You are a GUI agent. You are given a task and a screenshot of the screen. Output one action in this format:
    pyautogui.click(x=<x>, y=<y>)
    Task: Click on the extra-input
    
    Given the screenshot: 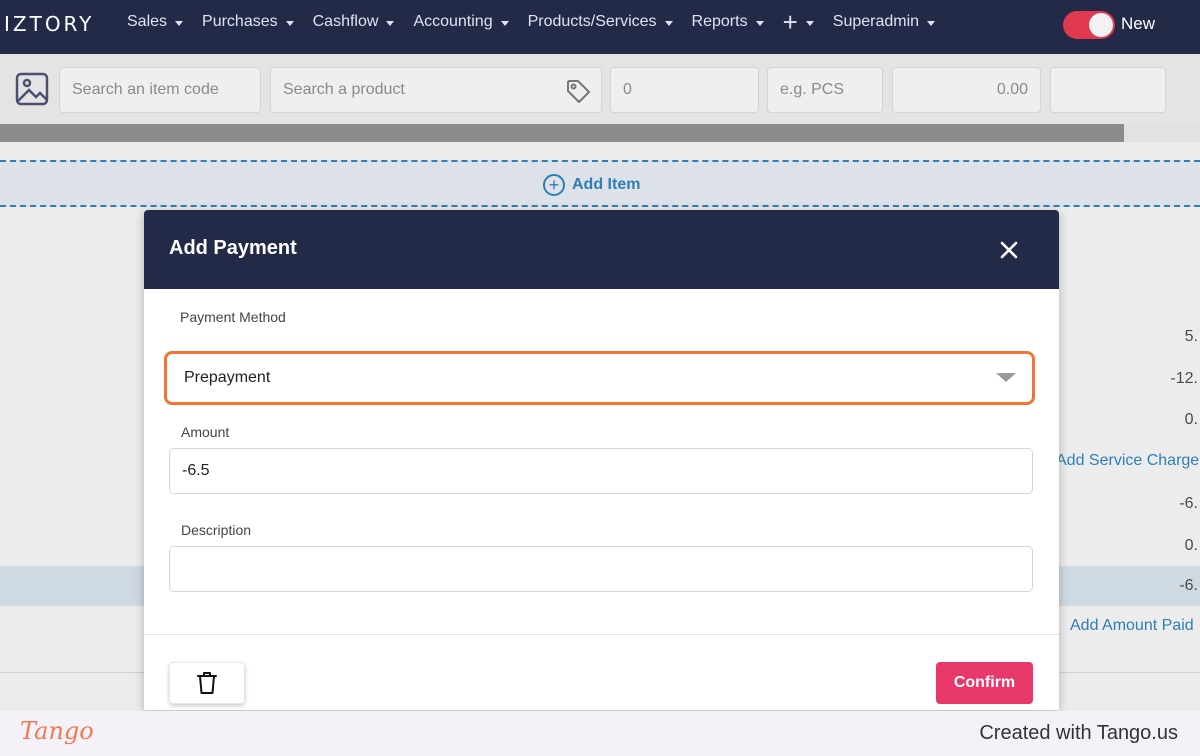 What is the action you would take?
    pyautogui.click(x=1108, y=90)
    